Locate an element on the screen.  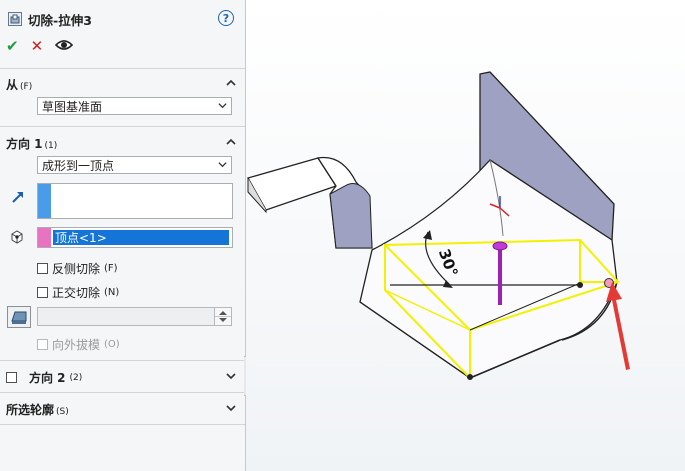
cut-extrude-icon is located at coordinates (15, 19).